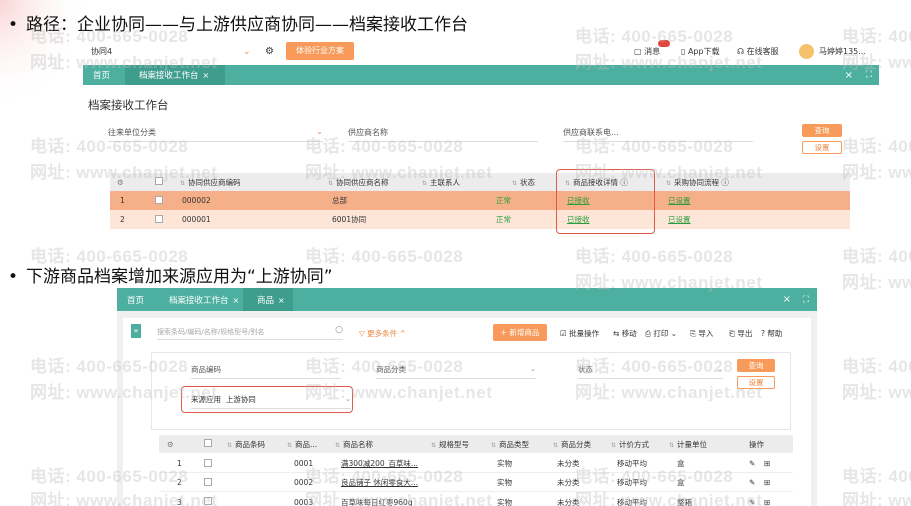  What do you see at coordinates (101, 51) in the screenshot?
I see `app-name: 协同4` at bounding box center [101, 51].